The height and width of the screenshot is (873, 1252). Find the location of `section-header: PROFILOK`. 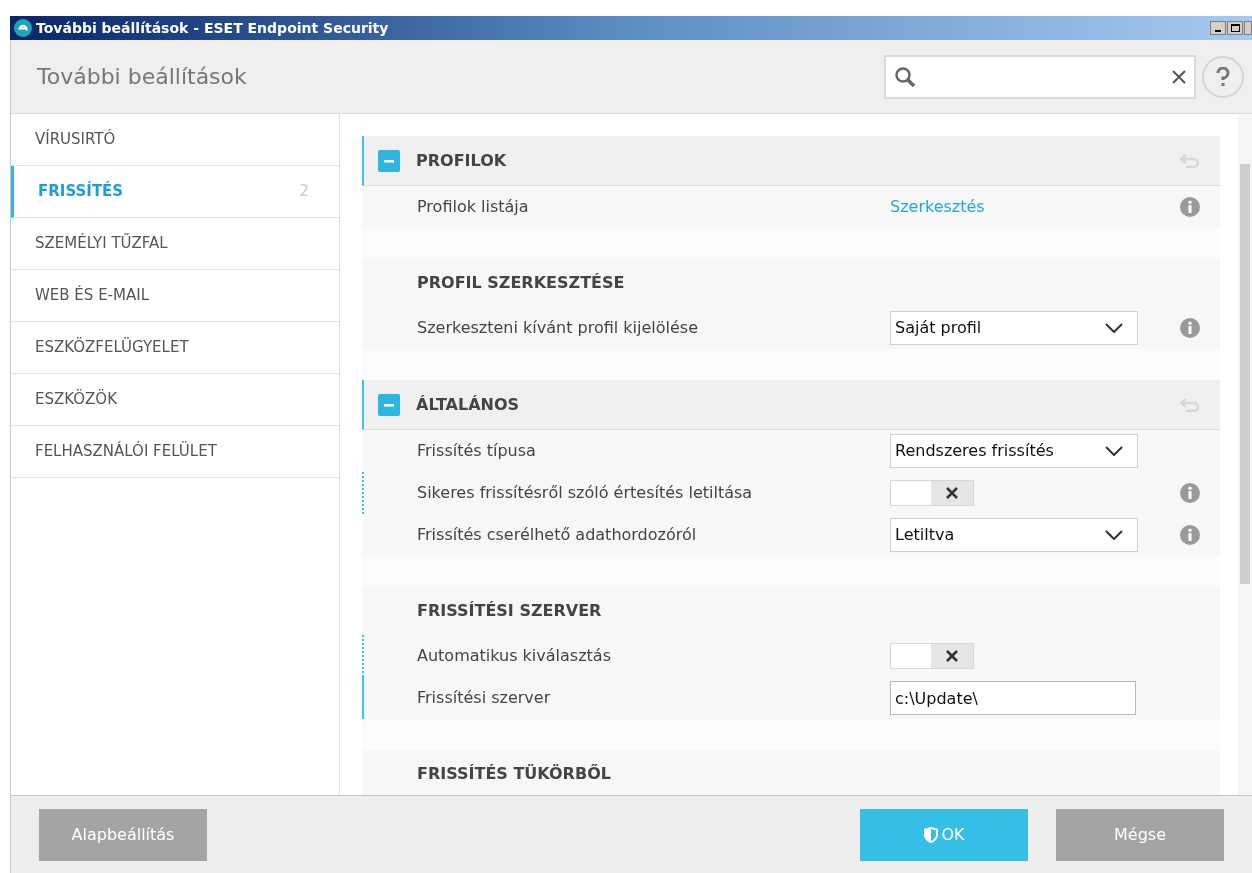

section-header: PROFILOK is located at coordinates (791, 161).